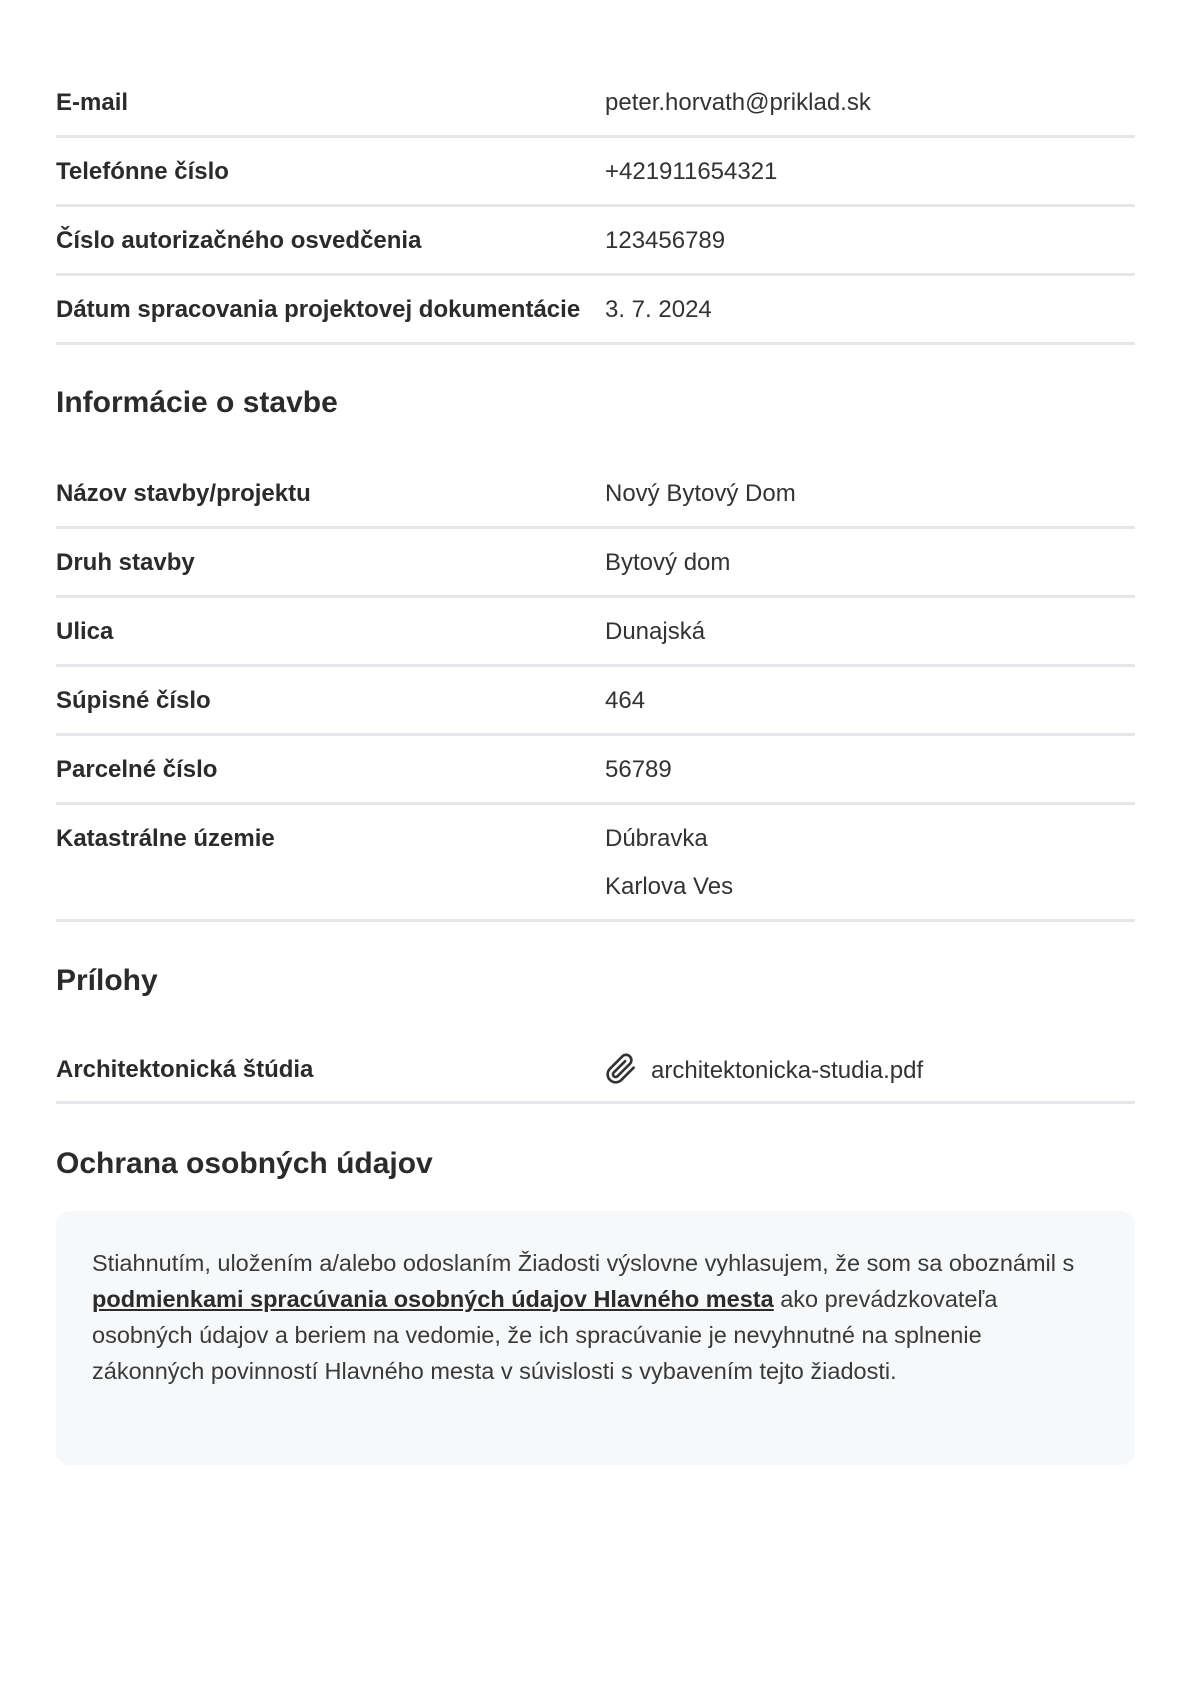  What do you see at coordinates (595, 494) in the screenshot?
I see `table-row: Názov stavby/projektu Nový Bytový Dom` at bounding box center [595, 494].